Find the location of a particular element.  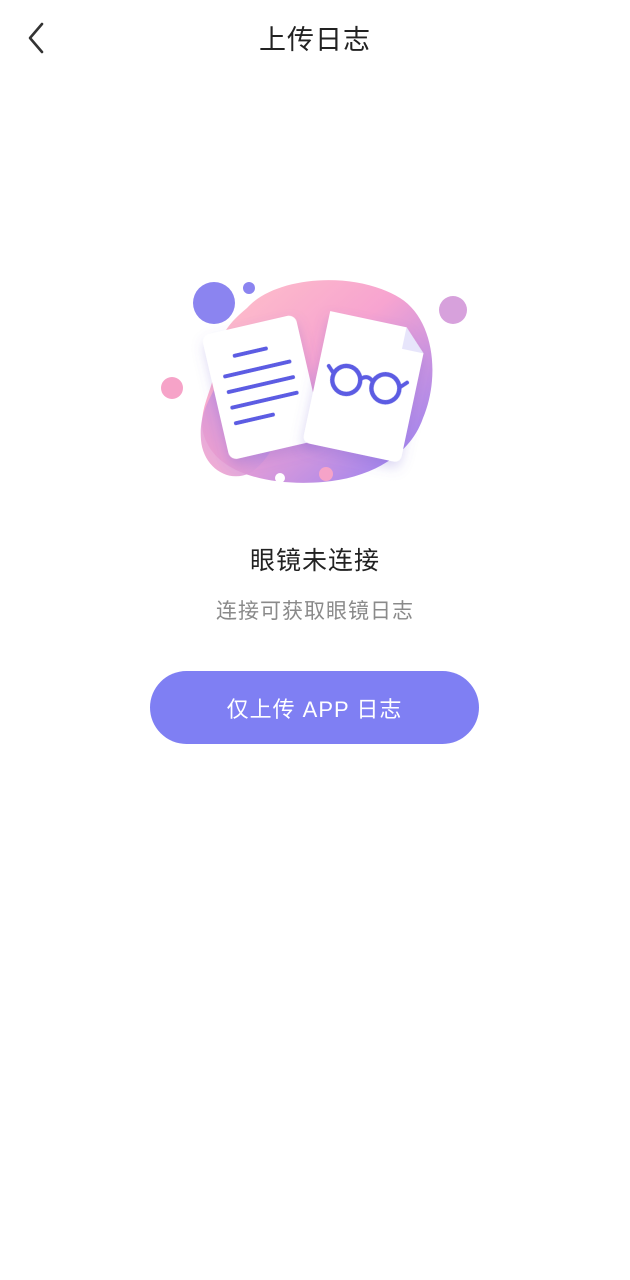

navigation-bar: 上传日志 is located at coordinates (315, 38).